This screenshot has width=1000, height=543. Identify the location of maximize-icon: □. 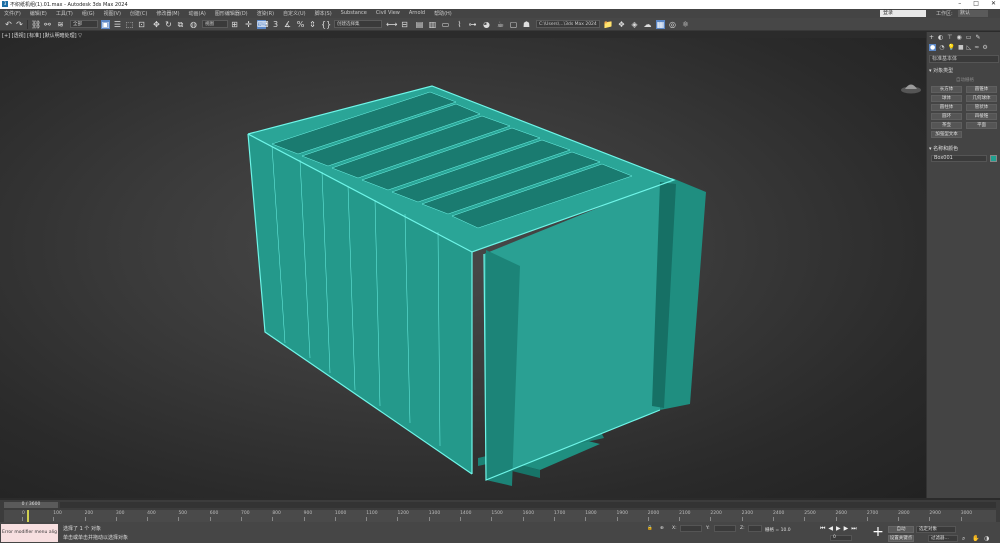
(976, 3).